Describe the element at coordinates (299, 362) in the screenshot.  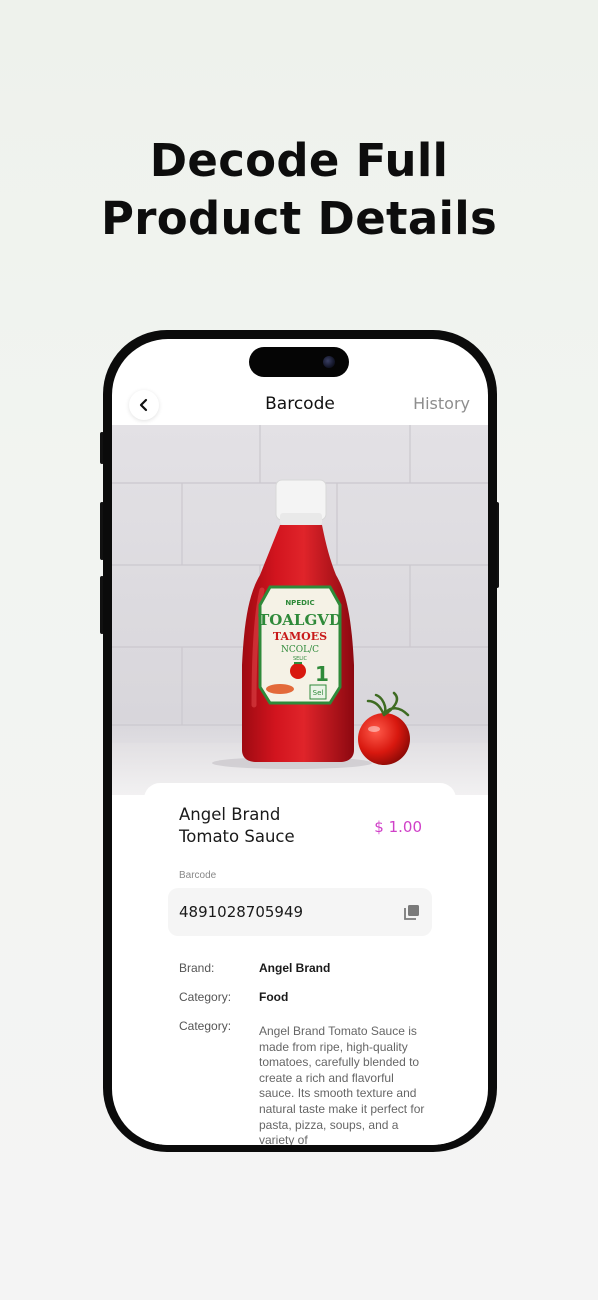
I see `dynamic-island` at that location.